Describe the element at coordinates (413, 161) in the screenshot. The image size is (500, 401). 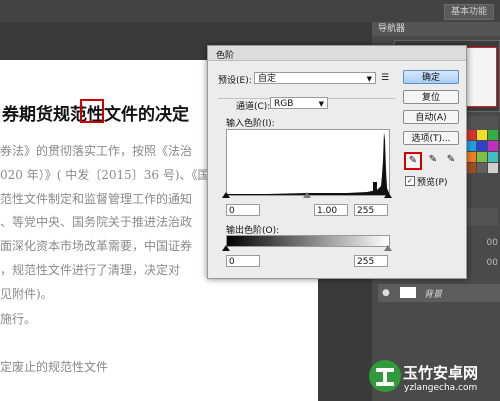
I see `black-eyedropper-icon: ✎` at that location.